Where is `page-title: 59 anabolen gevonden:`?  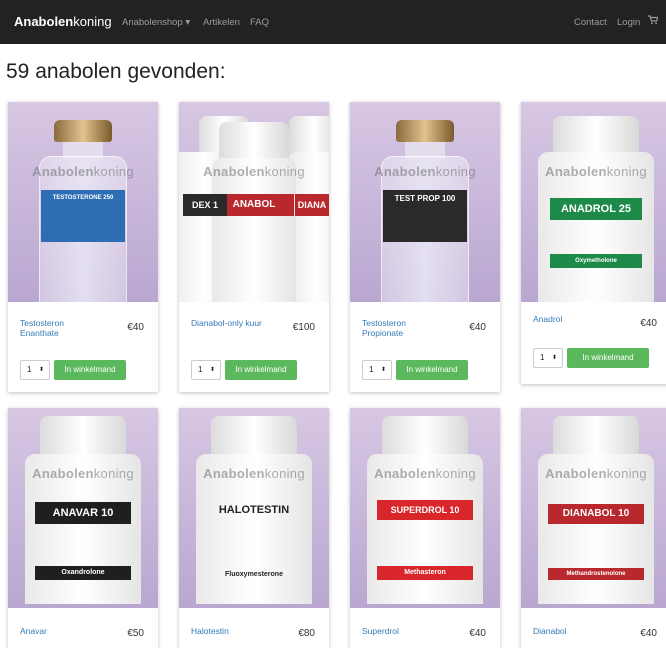 page-title: 59 anabolen gevonden: is located at coordinates (116, 71).